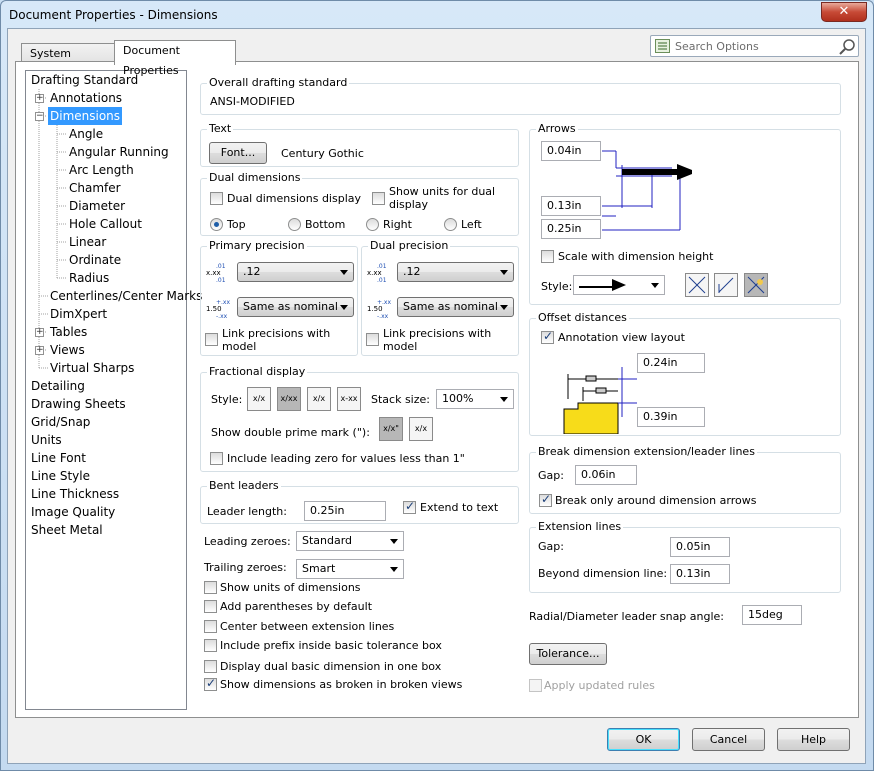 This screenshot has width=874, height=771. I want to click on cancel-button: Cancel, so click(728, 739).